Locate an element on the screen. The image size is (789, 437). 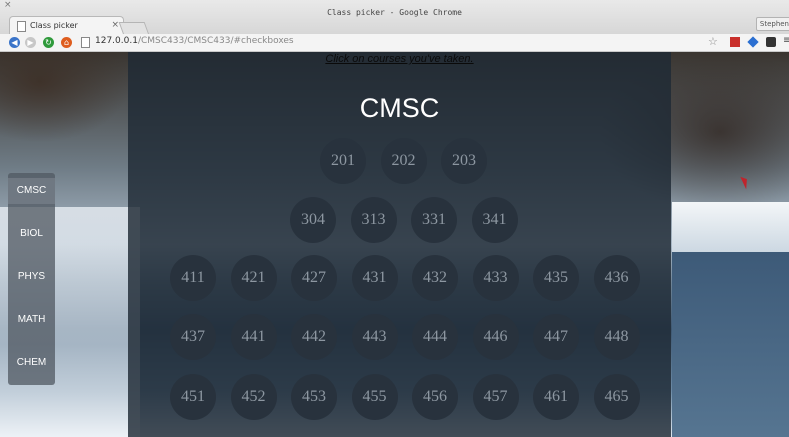
department-sidebar: CMSC BIOL PHYS MATH CHEM is located at coordinates (31, 279).